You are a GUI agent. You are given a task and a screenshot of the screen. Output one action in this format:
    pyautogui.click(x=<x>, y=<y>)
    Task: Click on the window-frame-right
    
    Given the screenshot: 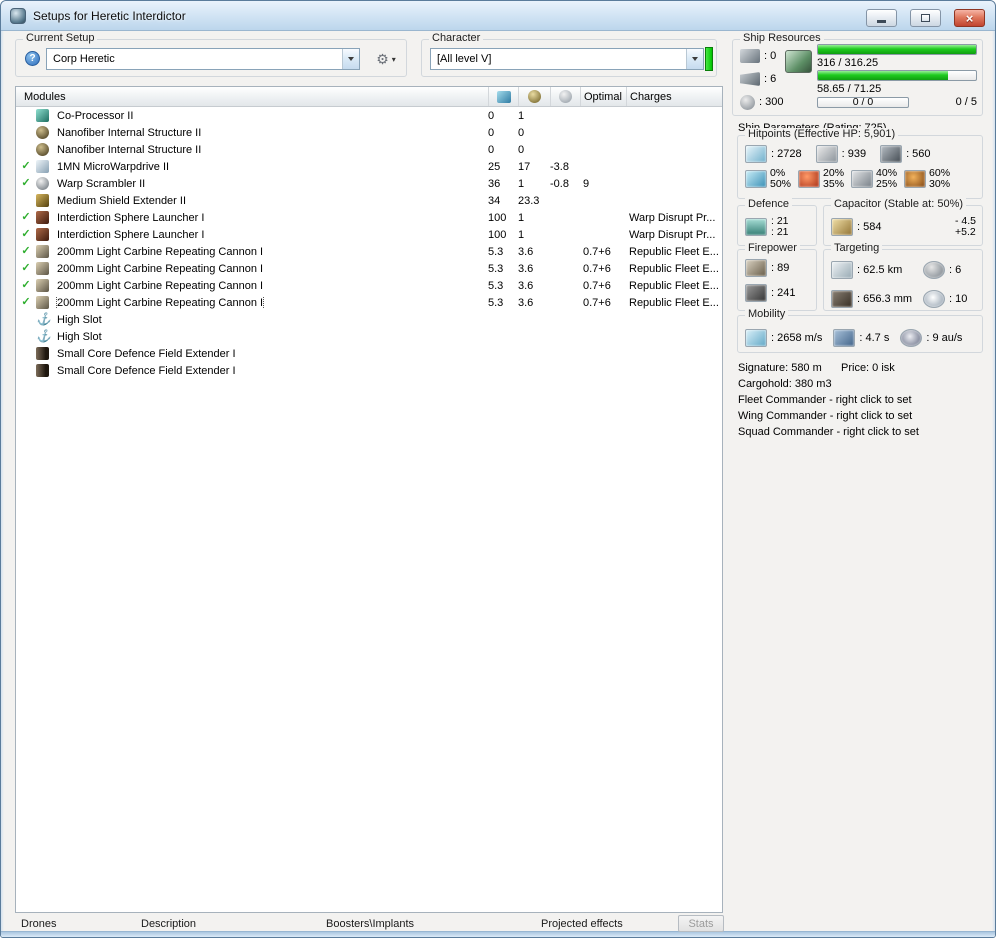 What is the action you would take?
    pyautogui.click(x=993, y=481)
    